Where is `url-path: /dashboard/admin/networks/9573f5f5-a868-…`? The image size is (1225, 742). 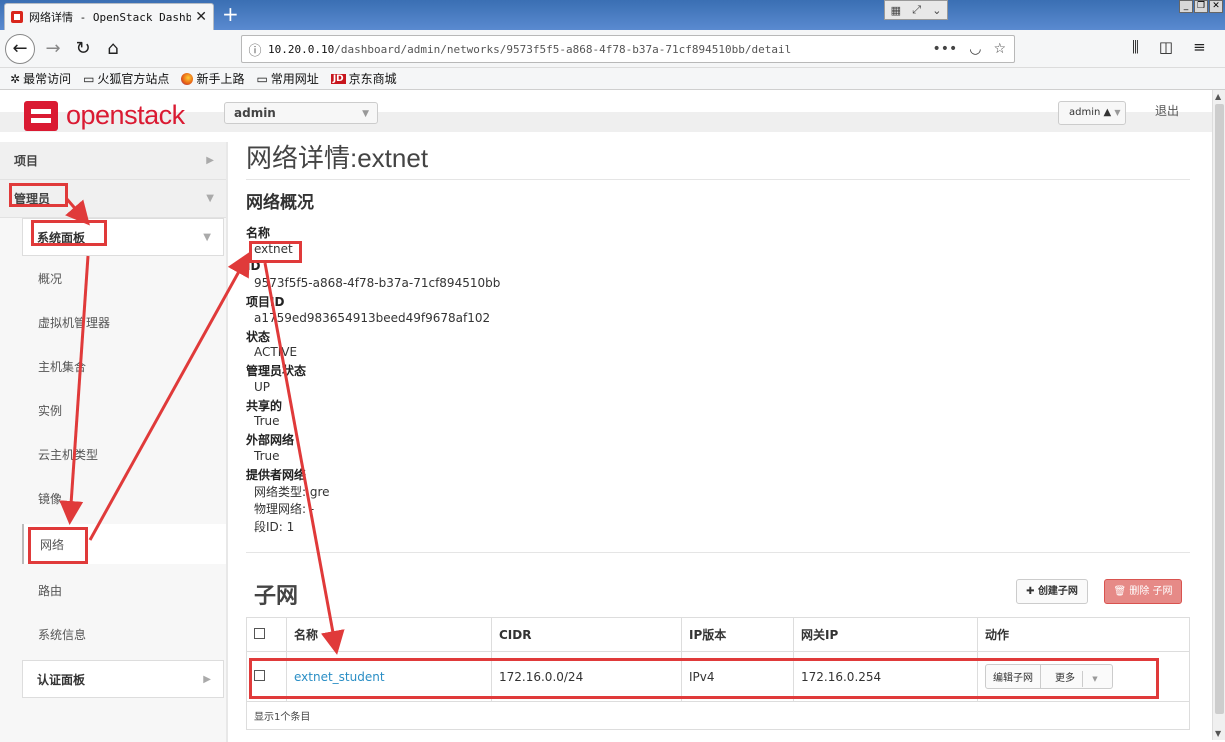
url-path: /dashboard/admin/networks/9573f5f5-a868-… is located at coordinates (563, 49).